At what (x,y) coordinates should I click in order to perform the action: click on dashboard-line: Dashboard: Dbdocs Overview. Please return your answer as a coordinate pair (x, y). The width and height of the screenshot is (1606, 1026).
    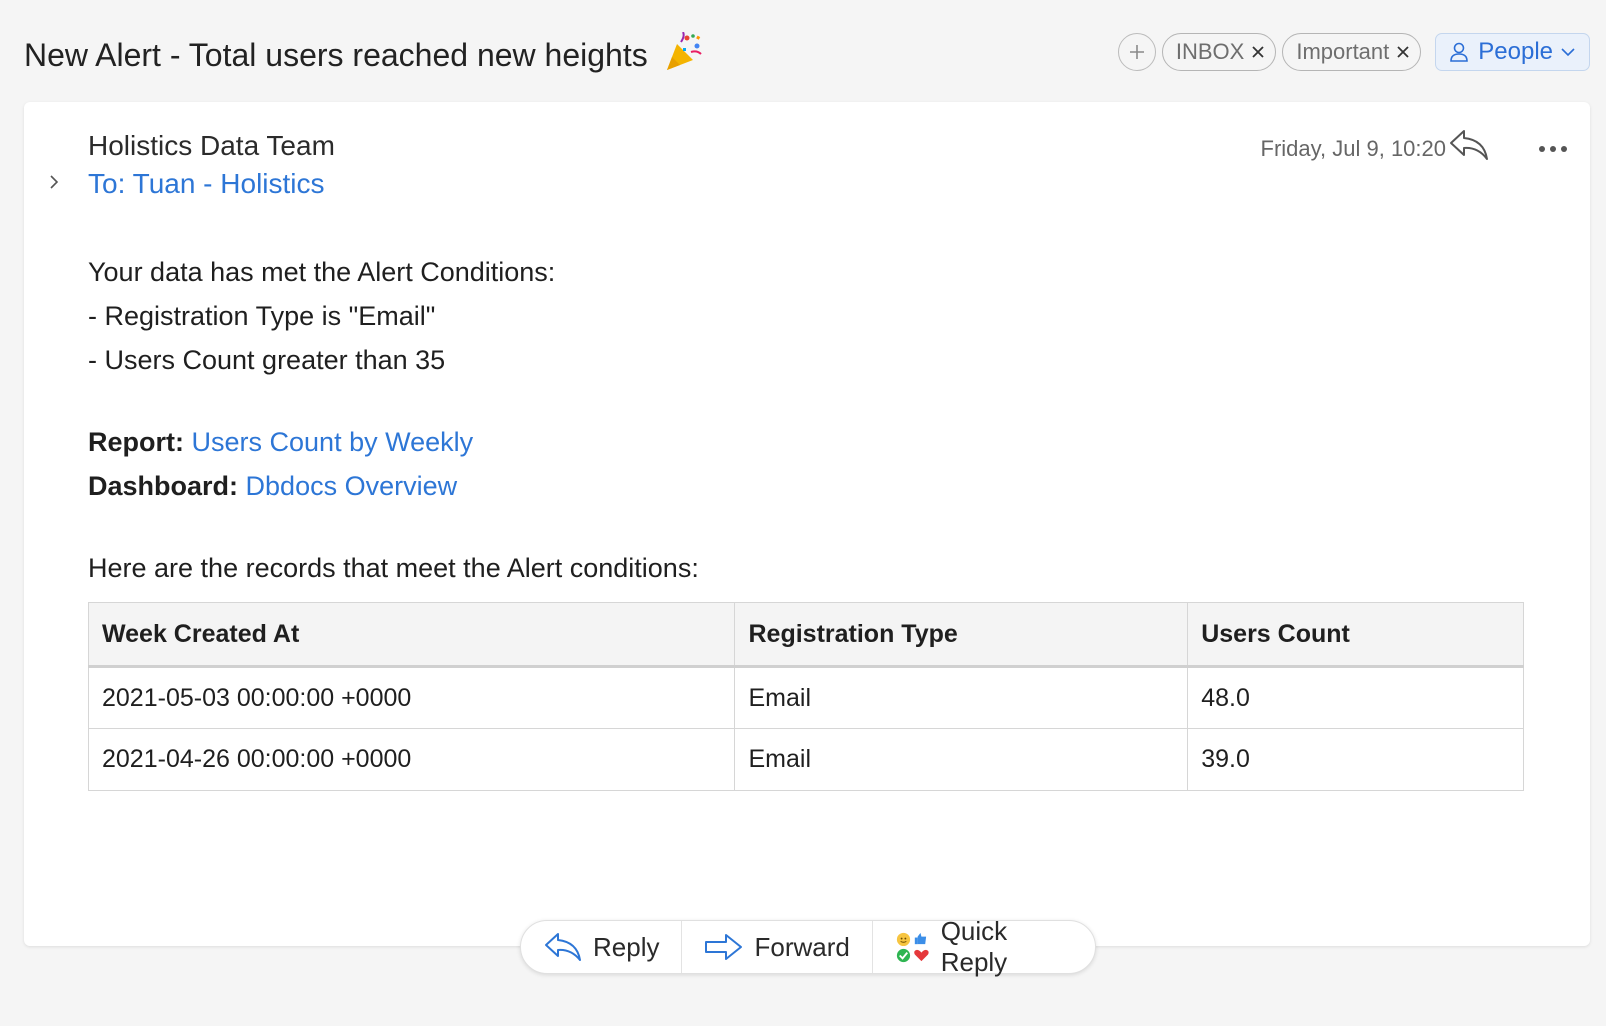
    Looking at the image, I should click on (393, 486).